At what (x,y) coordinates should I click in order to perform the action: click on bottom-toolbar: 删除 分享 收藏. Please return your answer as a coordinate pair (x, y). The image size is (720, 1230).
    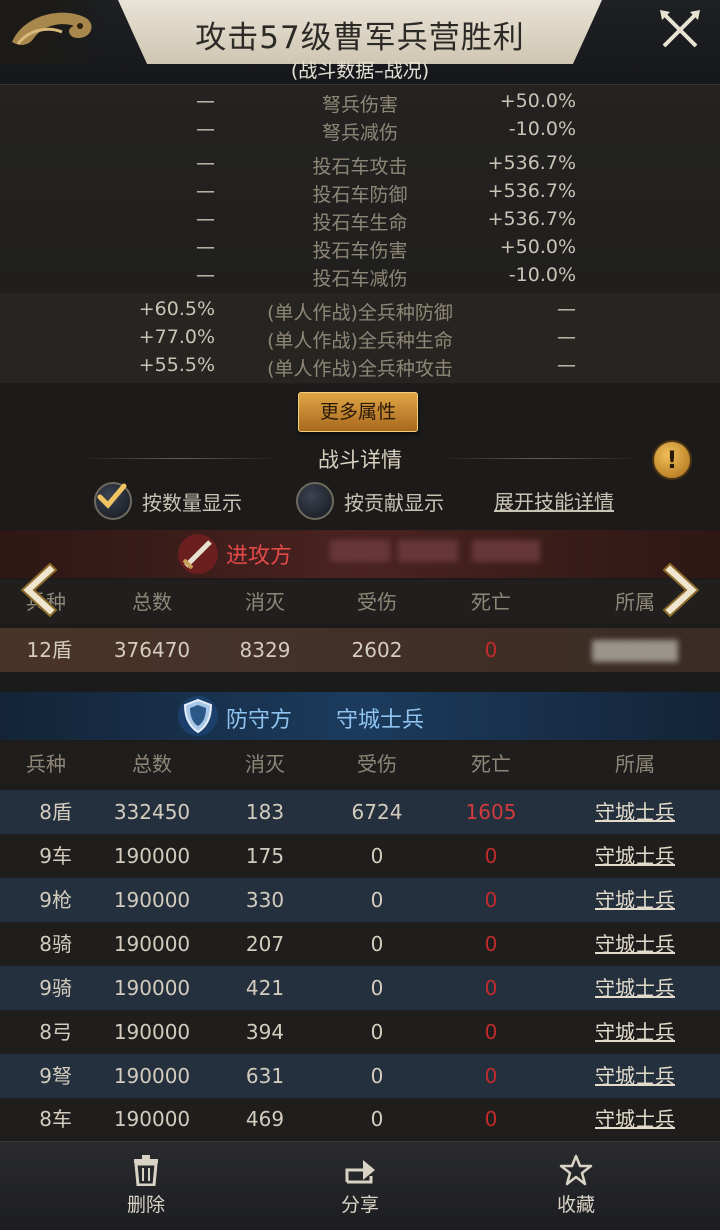
    Looking at the image, I should click on (360, 1185).